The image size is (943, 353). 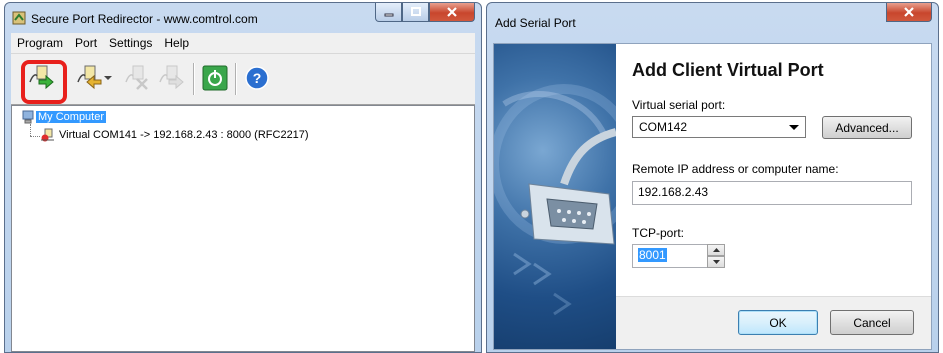 I want to click on maximize-button, so click(x=415, y=12).